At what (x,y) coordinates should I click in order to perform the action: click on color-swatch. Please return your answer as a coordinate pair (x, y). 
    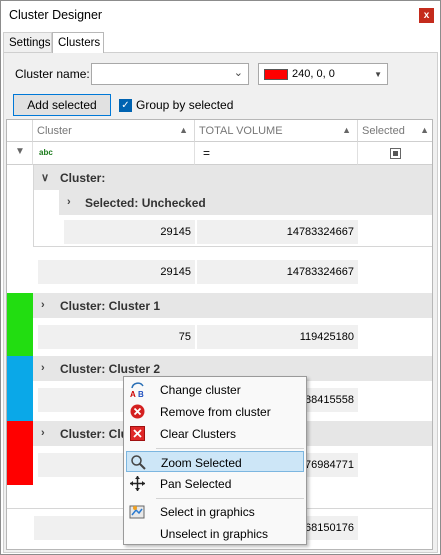
    Looking at the image, I should click on (276, 74).